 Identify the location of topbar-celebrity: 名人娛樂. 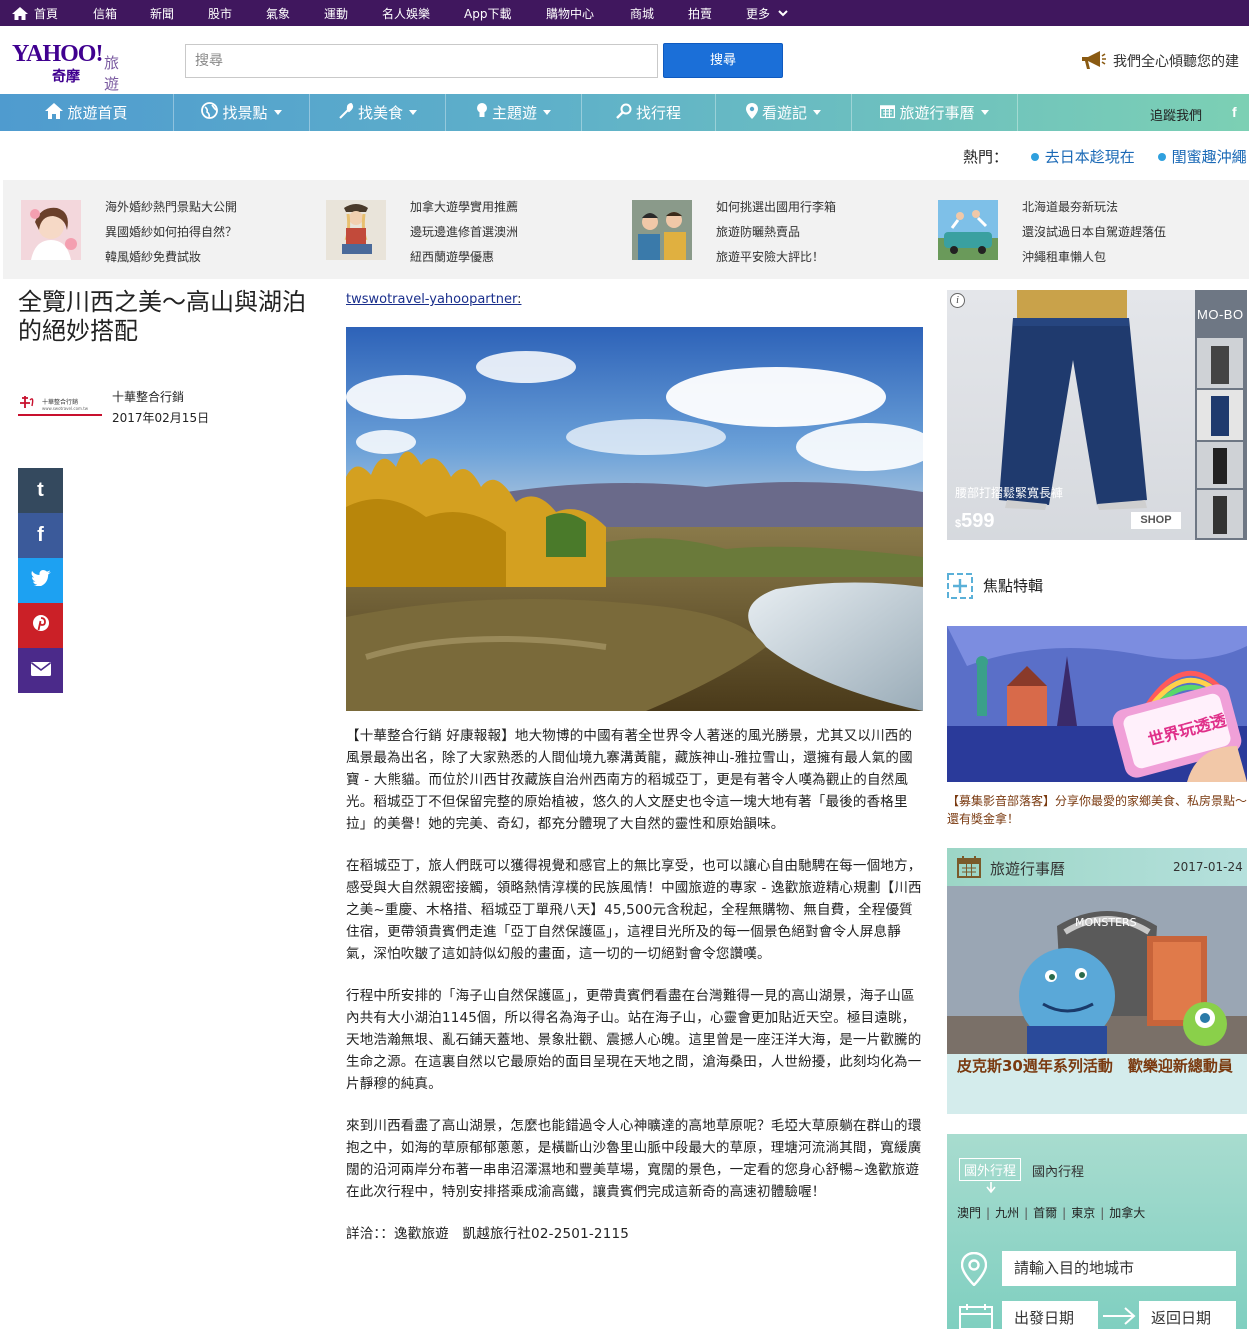
(423, 13).